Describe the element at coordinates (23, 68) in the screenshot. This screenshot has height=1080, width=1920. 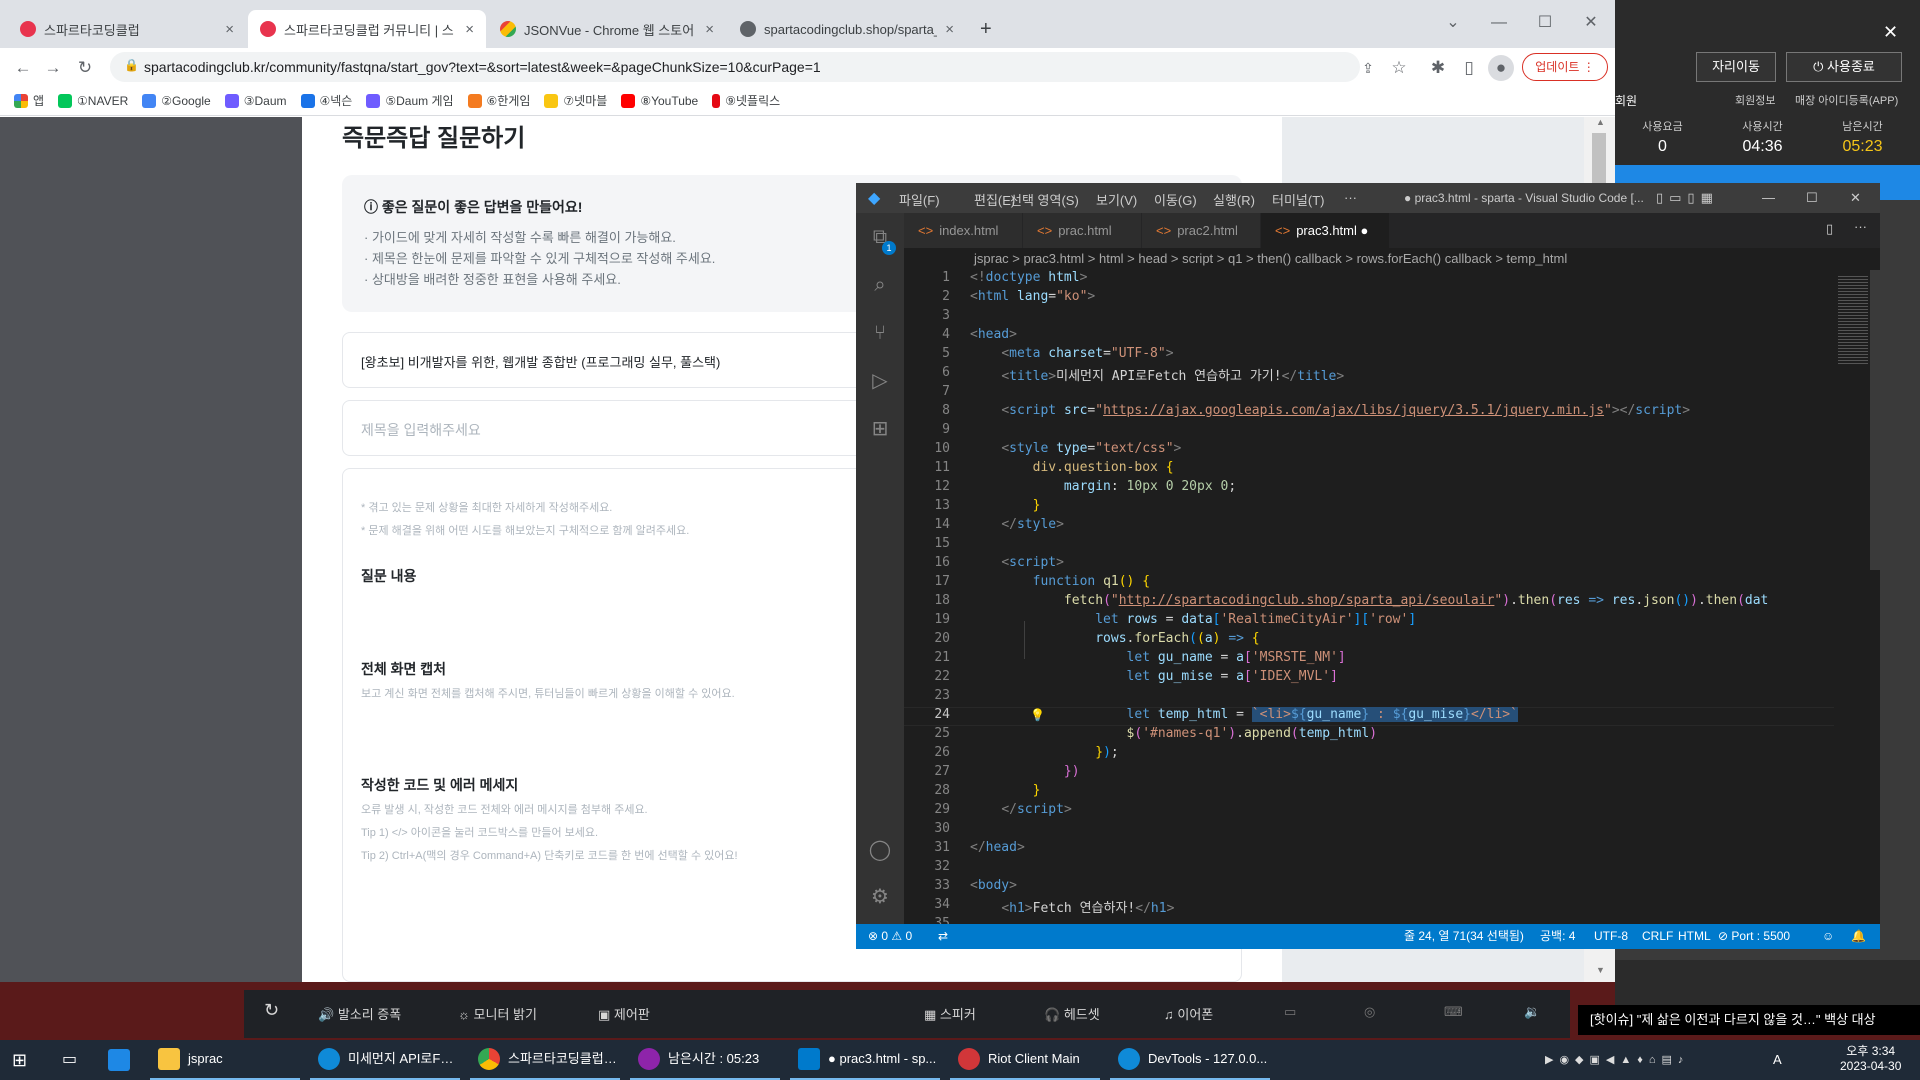
I see `back-icon: ←` at that location.